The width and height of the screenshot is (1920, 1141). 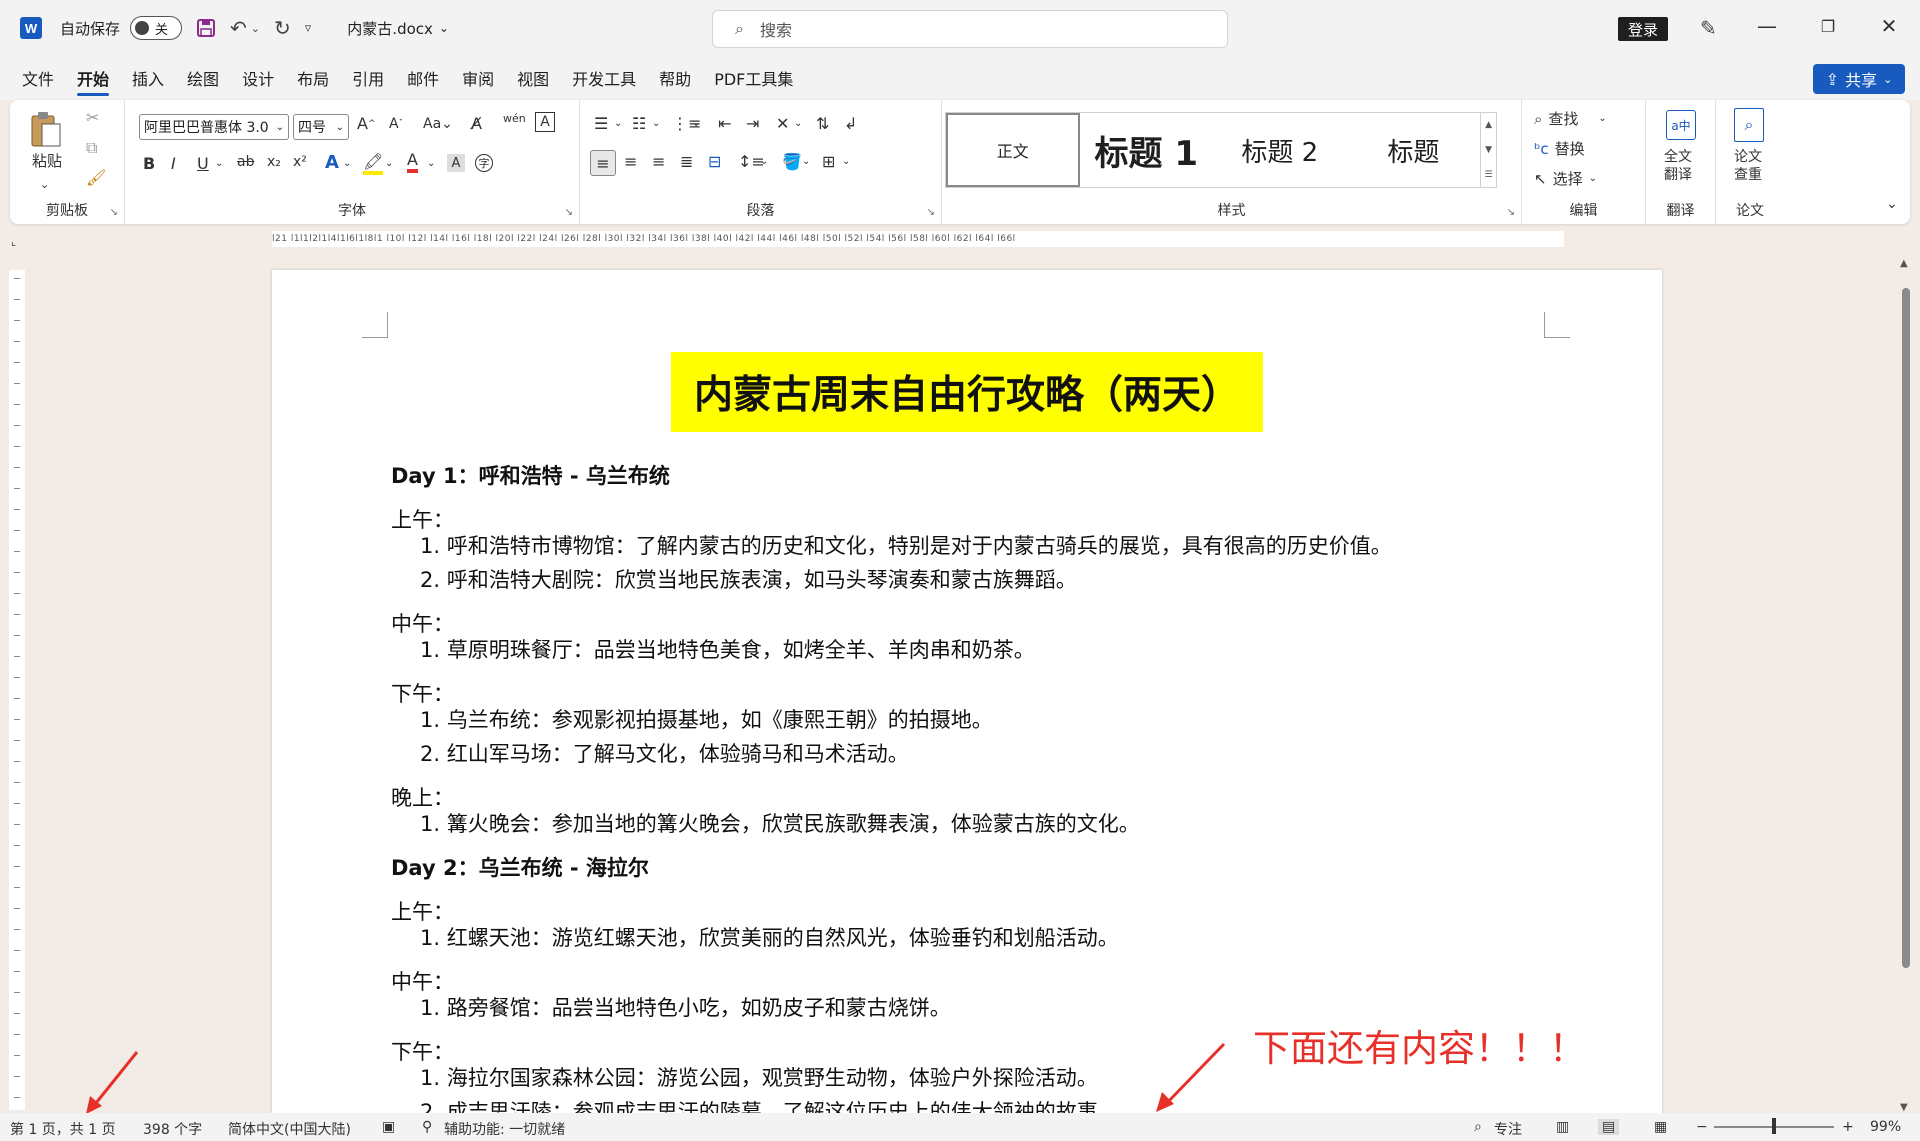 I want to click on document-name: 内蒙古.docx ⌄, so click(x=398, y=28).